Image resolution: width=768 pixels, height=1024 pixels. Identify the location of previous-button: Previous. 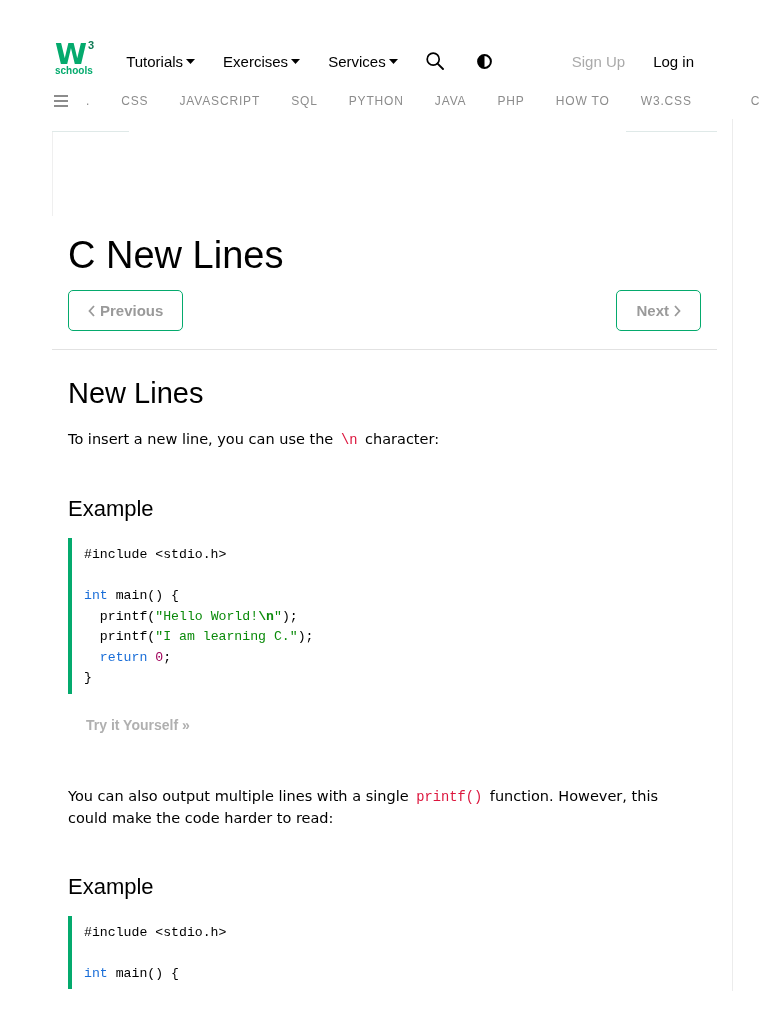
(126, 310).